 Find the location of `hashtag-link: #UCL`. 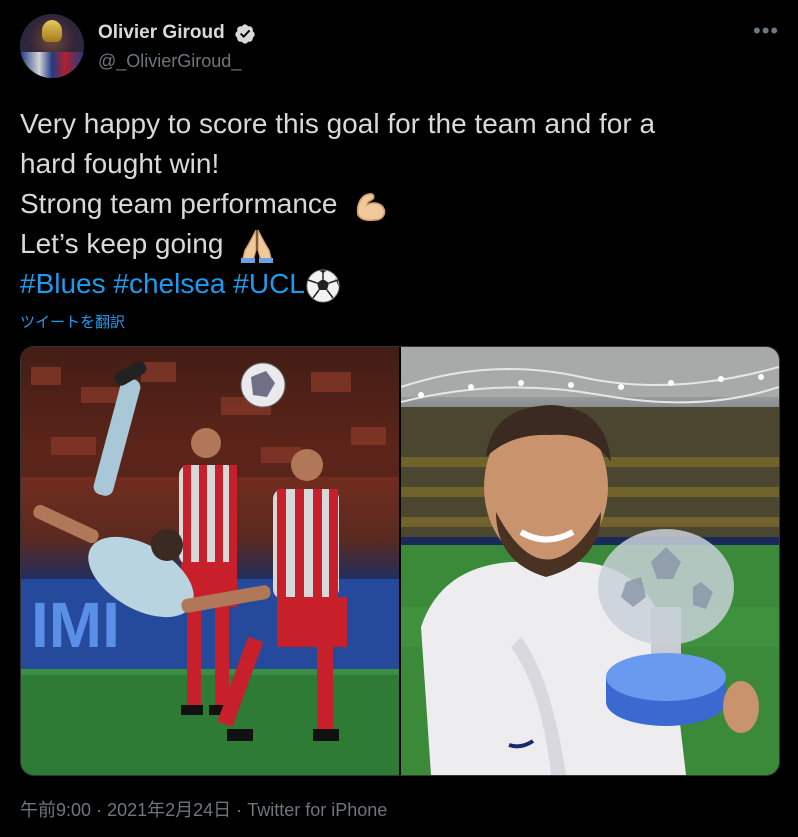

hashtag-link: #UCL is located at coordinates (269, 283).